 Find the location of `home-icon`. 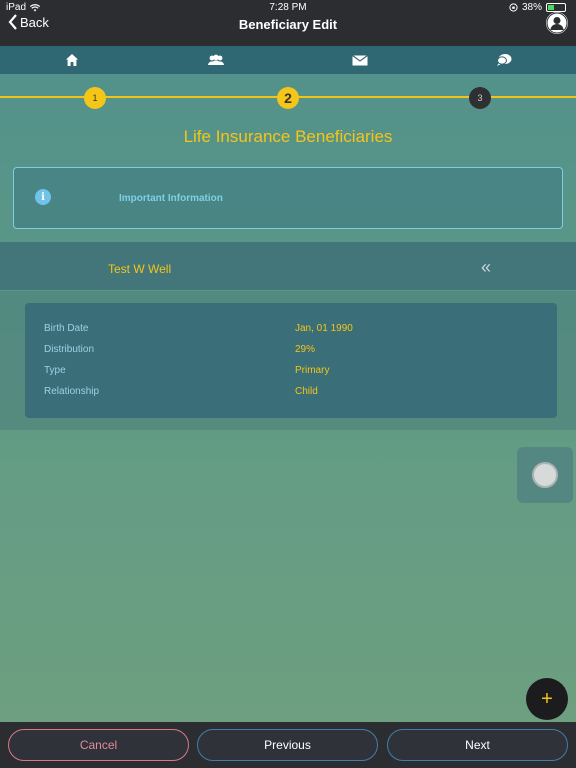

home-icon is located at coordinates (72, 60).